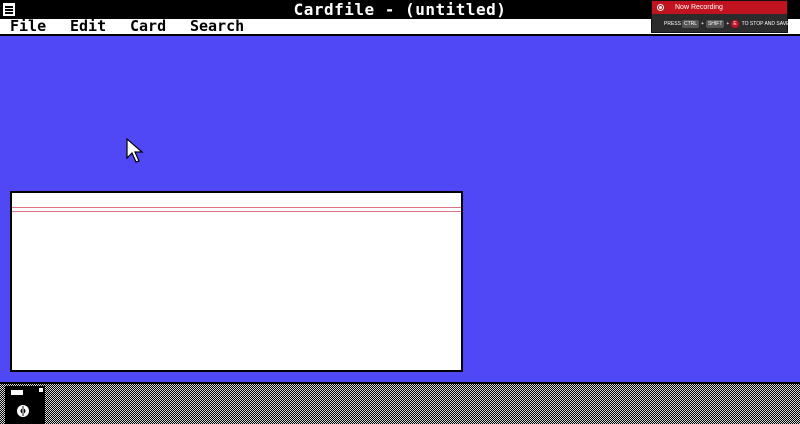  I want to click on menu-file: File, so click(28, 26).